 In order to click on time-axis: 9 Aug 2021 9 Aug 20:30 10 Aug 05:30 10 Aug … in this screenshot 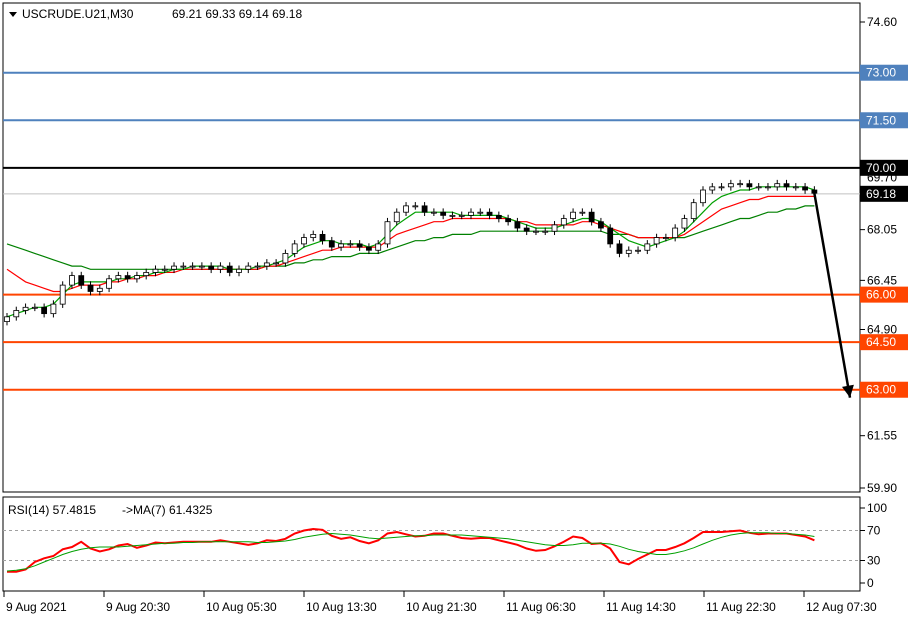, I will do `click(440, 602)`.